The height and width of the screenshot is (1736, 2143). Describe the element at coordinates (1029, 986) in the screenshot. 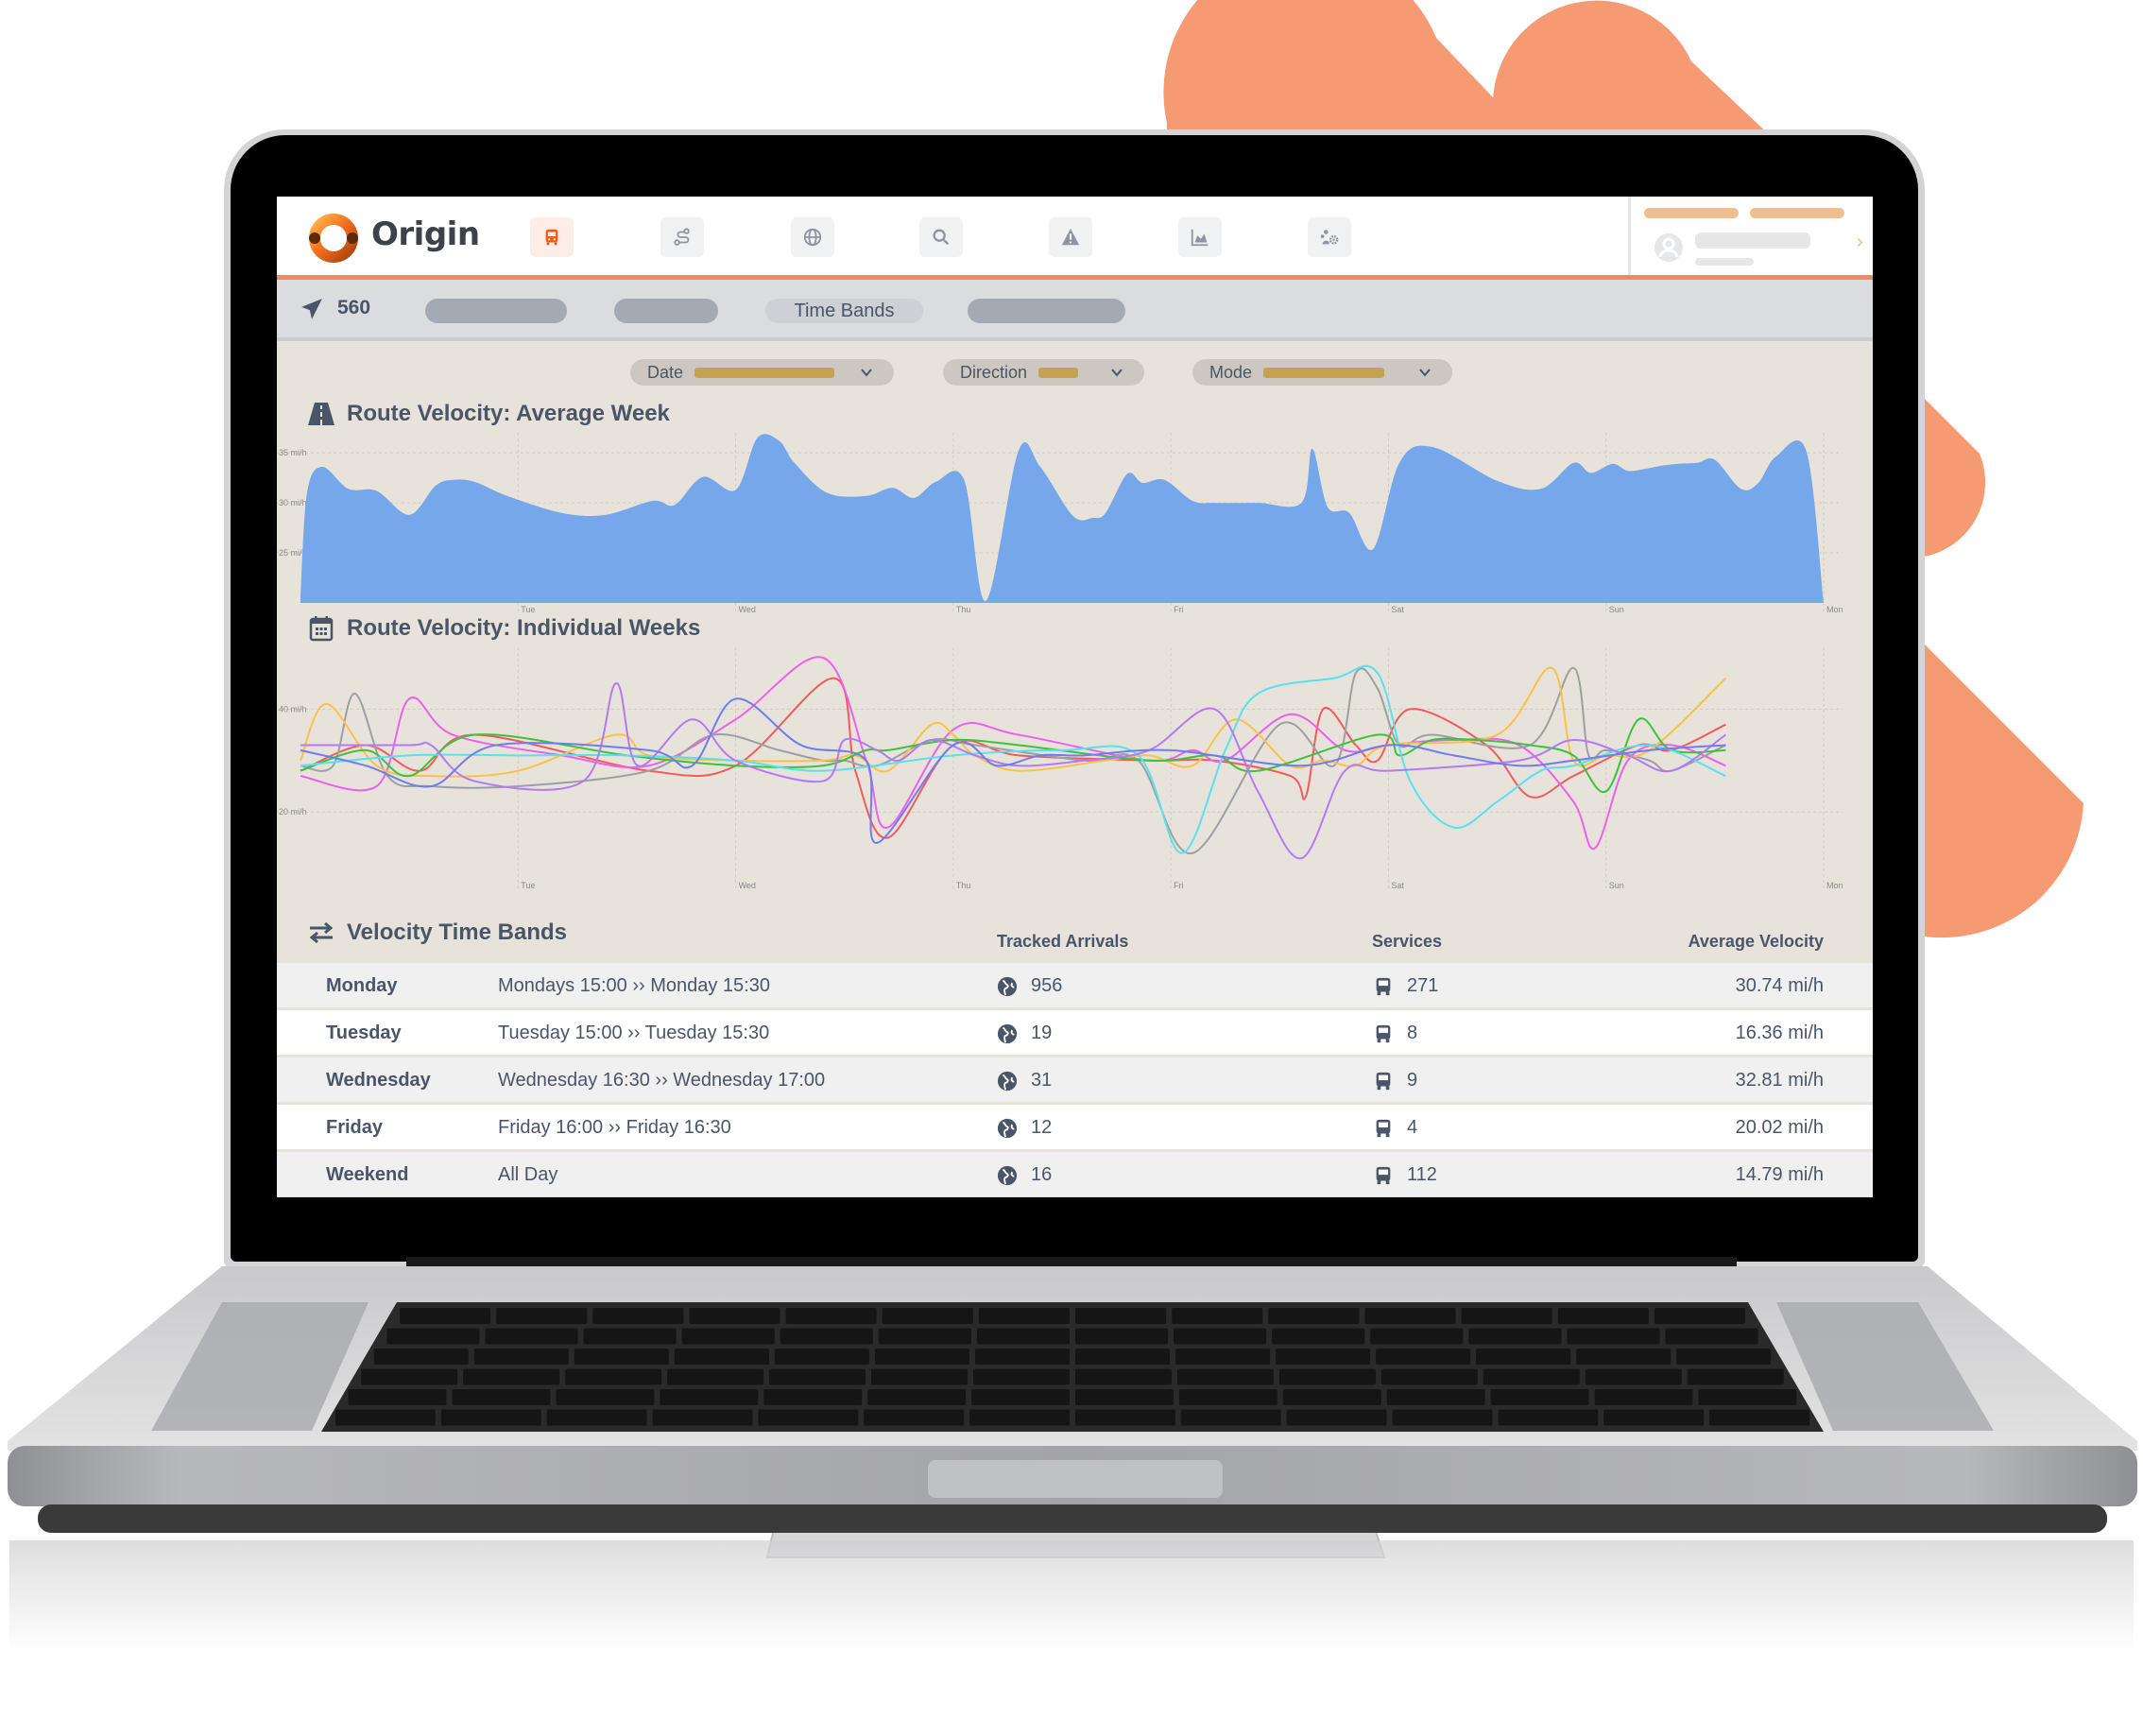

I see `row-arrivals: 956` at that location.